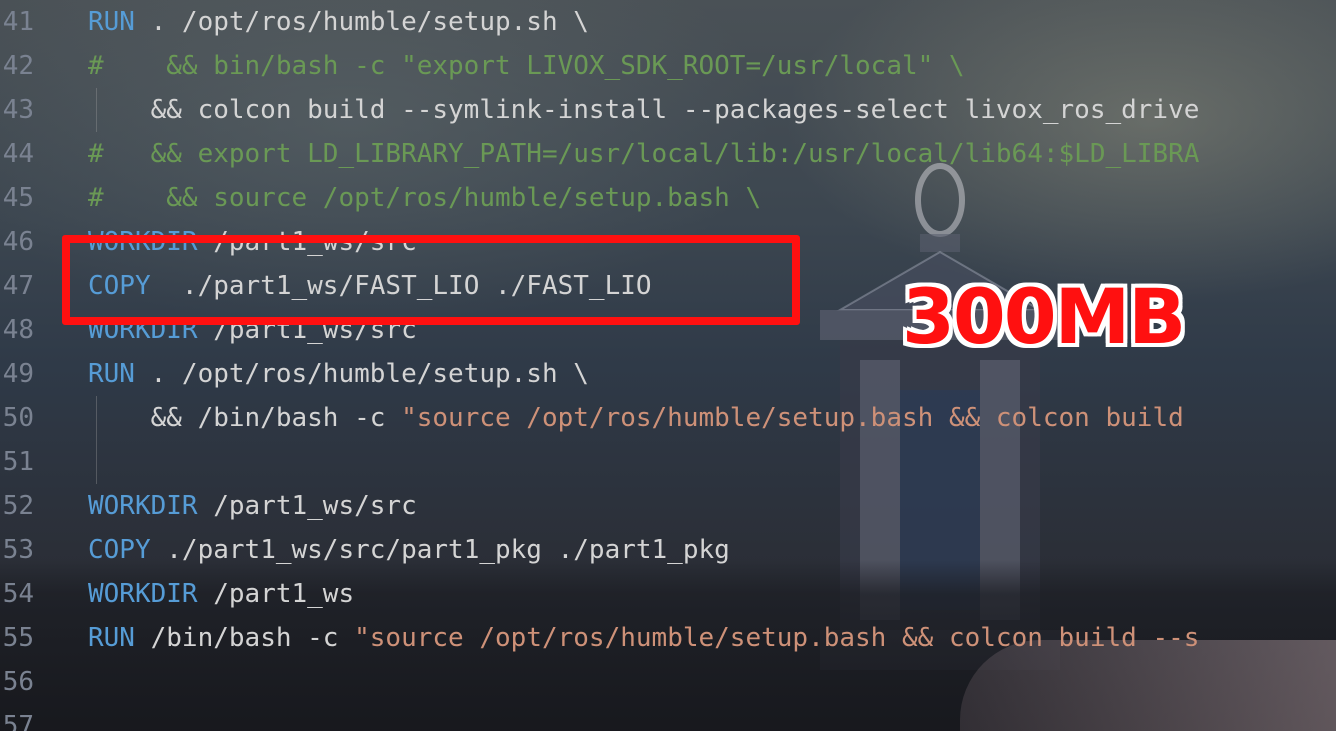 This screenshot has width=1336, height=731. I want to click on code-line: 51, so click(17, 462).